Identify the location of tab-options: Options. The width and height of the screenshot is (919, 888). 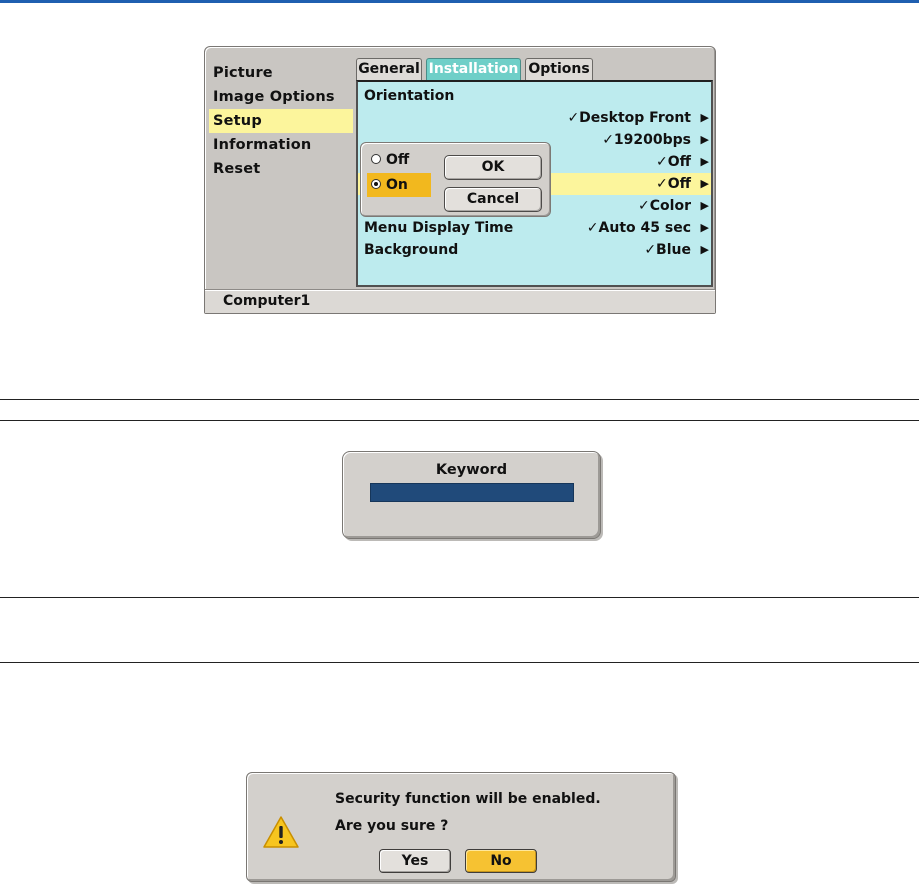
(559, 69).